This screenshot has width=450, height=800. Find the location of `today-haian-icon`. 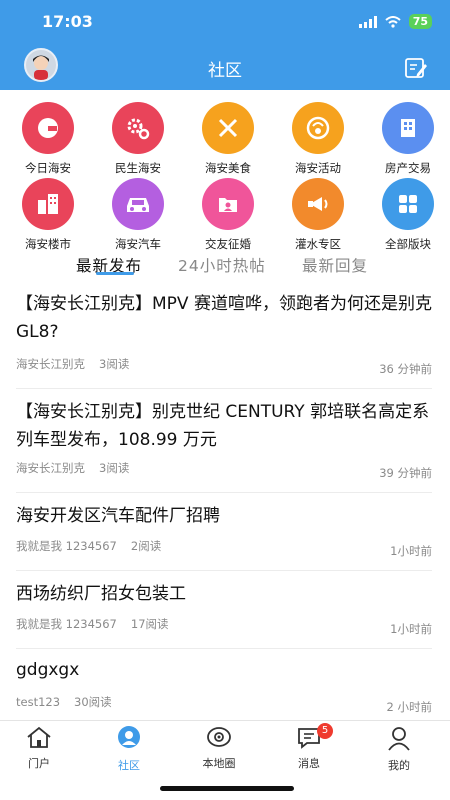

today-haian-icon is located at coordinates (48, 128).